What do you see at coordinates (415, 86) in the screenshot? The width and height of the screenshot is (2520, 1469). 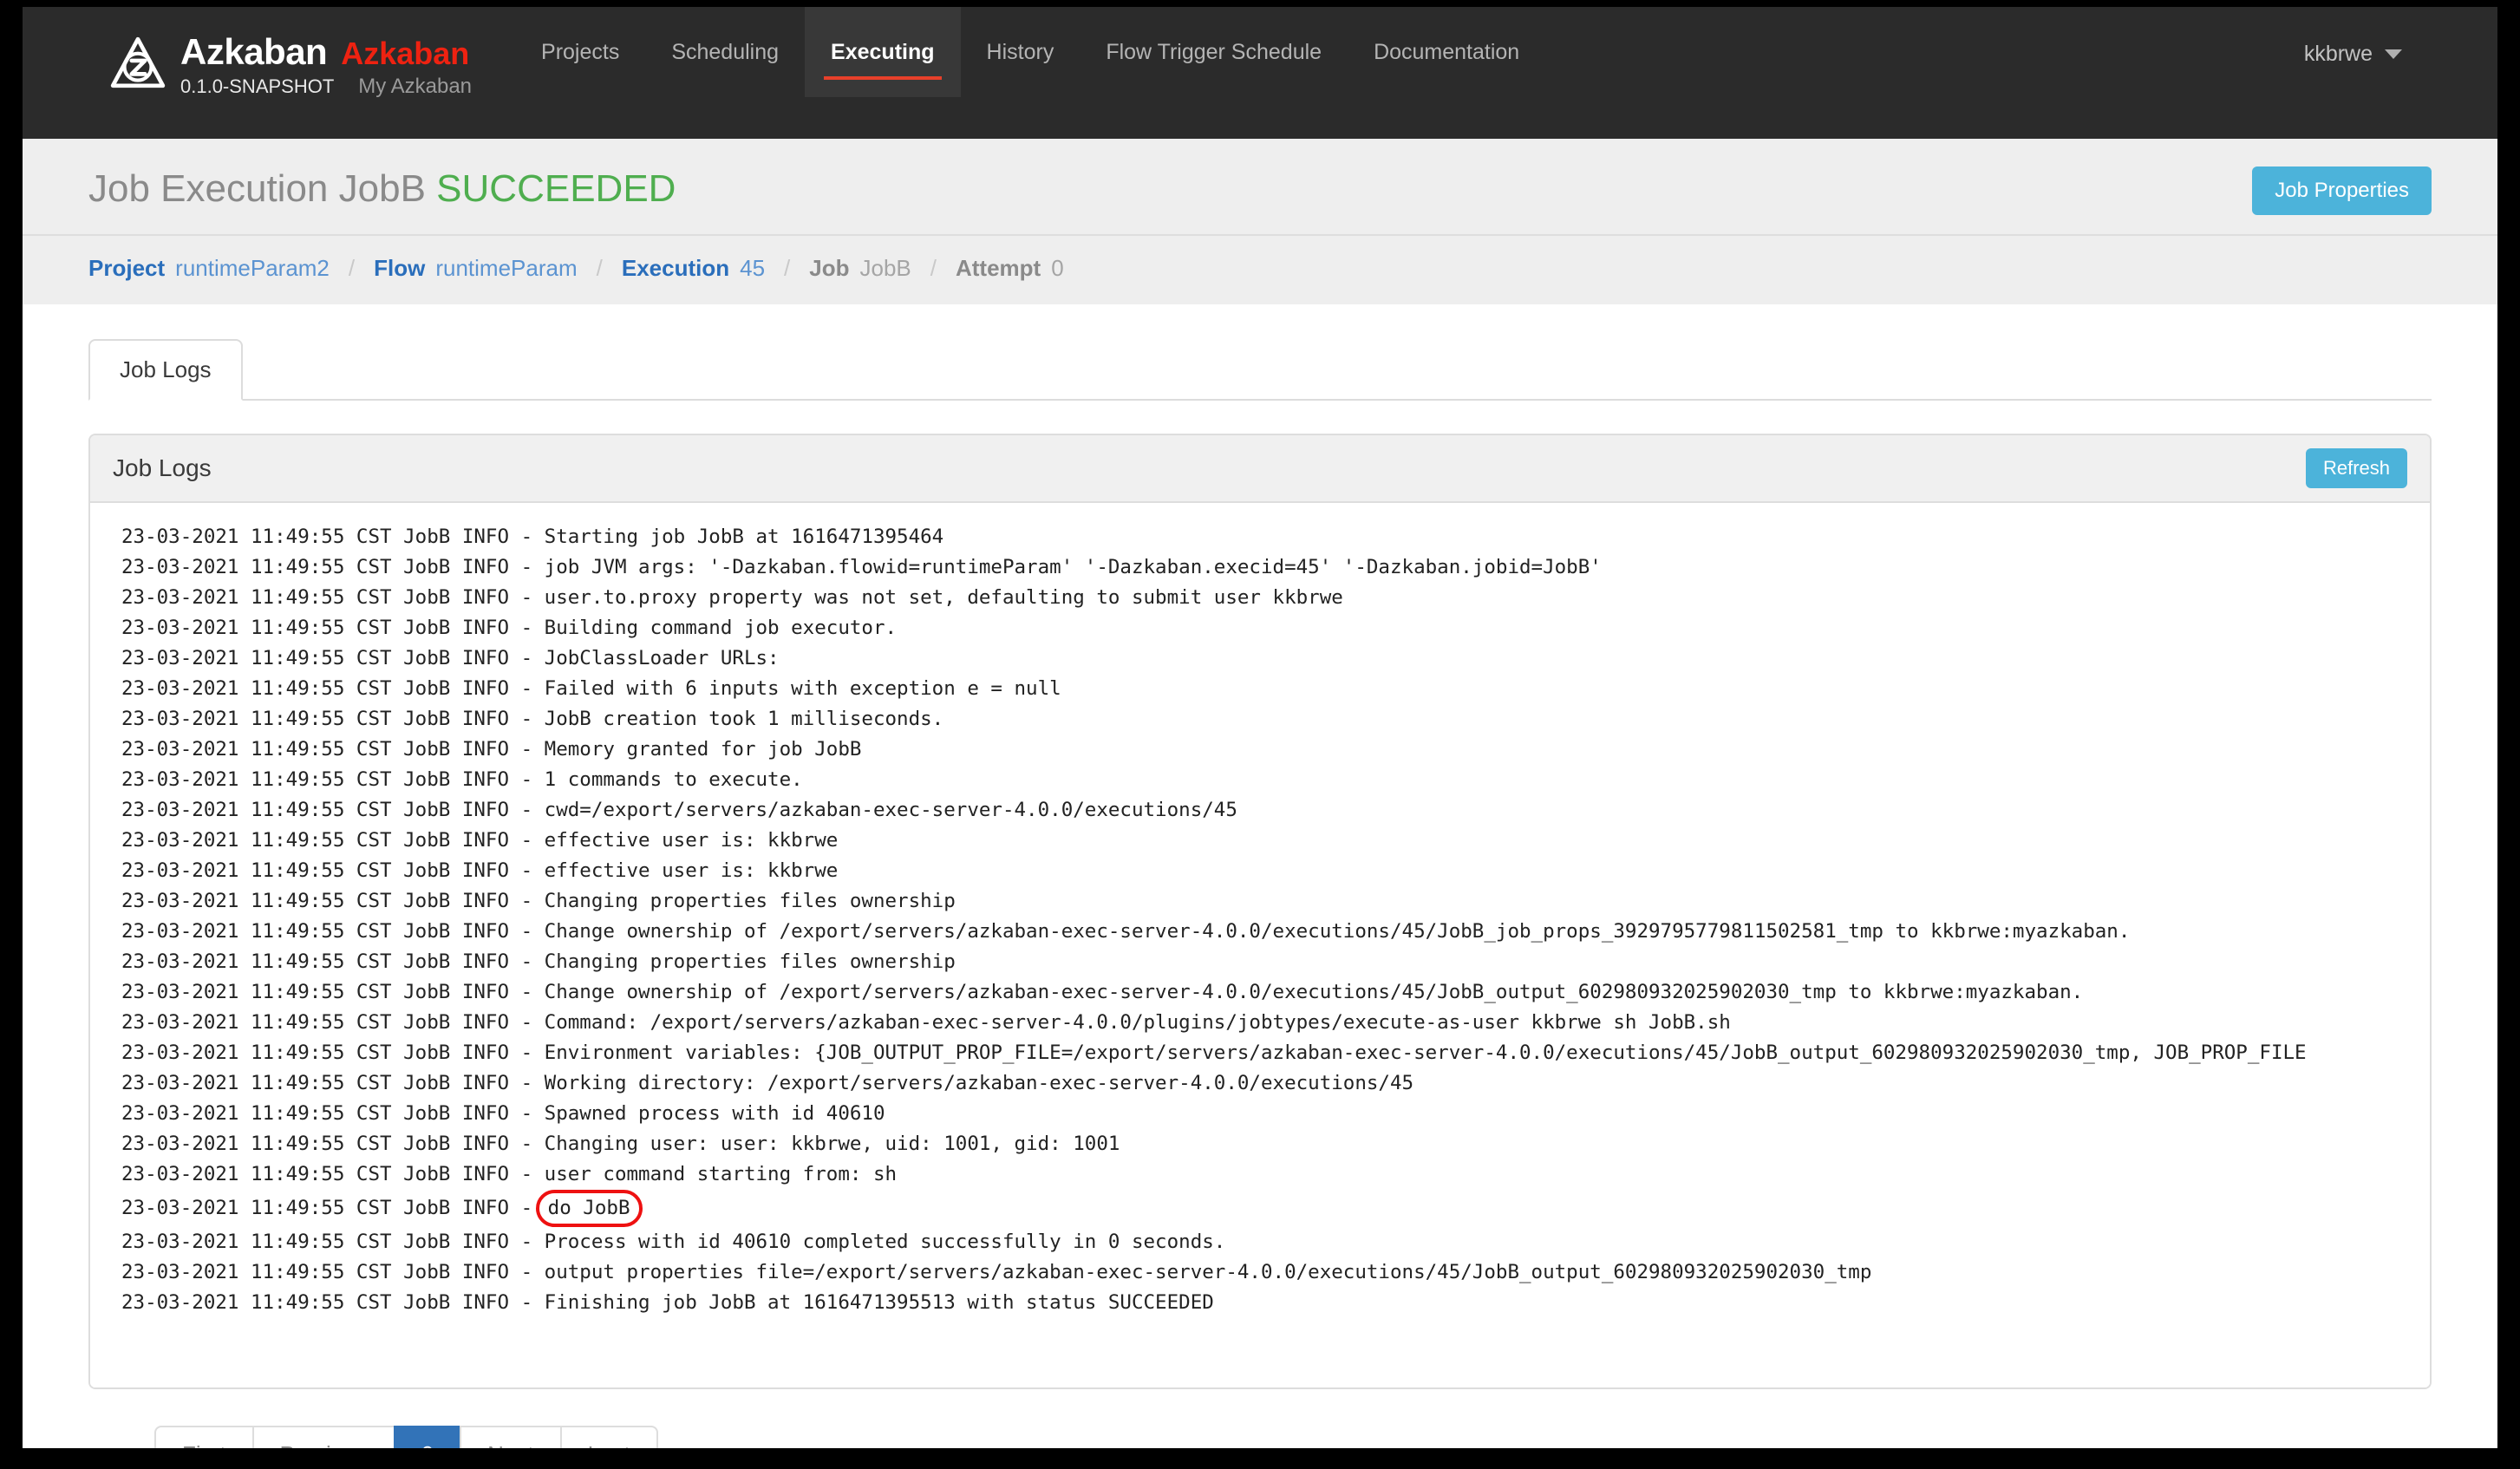 I see `brand-subtitle: My Azkaban` at bounding box center [415, 86].